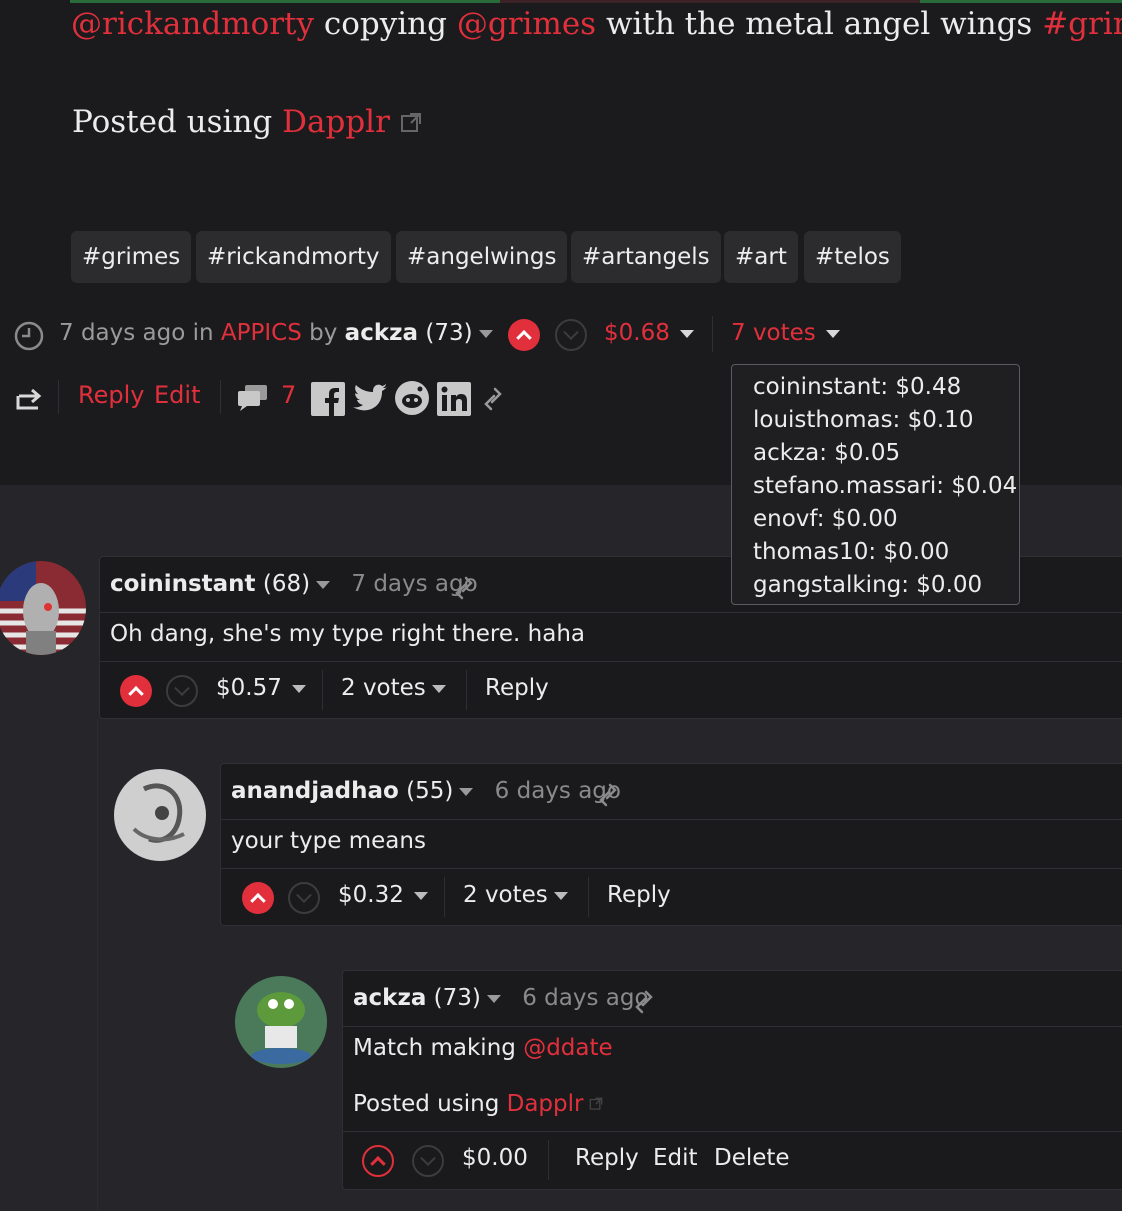  I want to click on comment-reputation: (73), so click(457, 998).